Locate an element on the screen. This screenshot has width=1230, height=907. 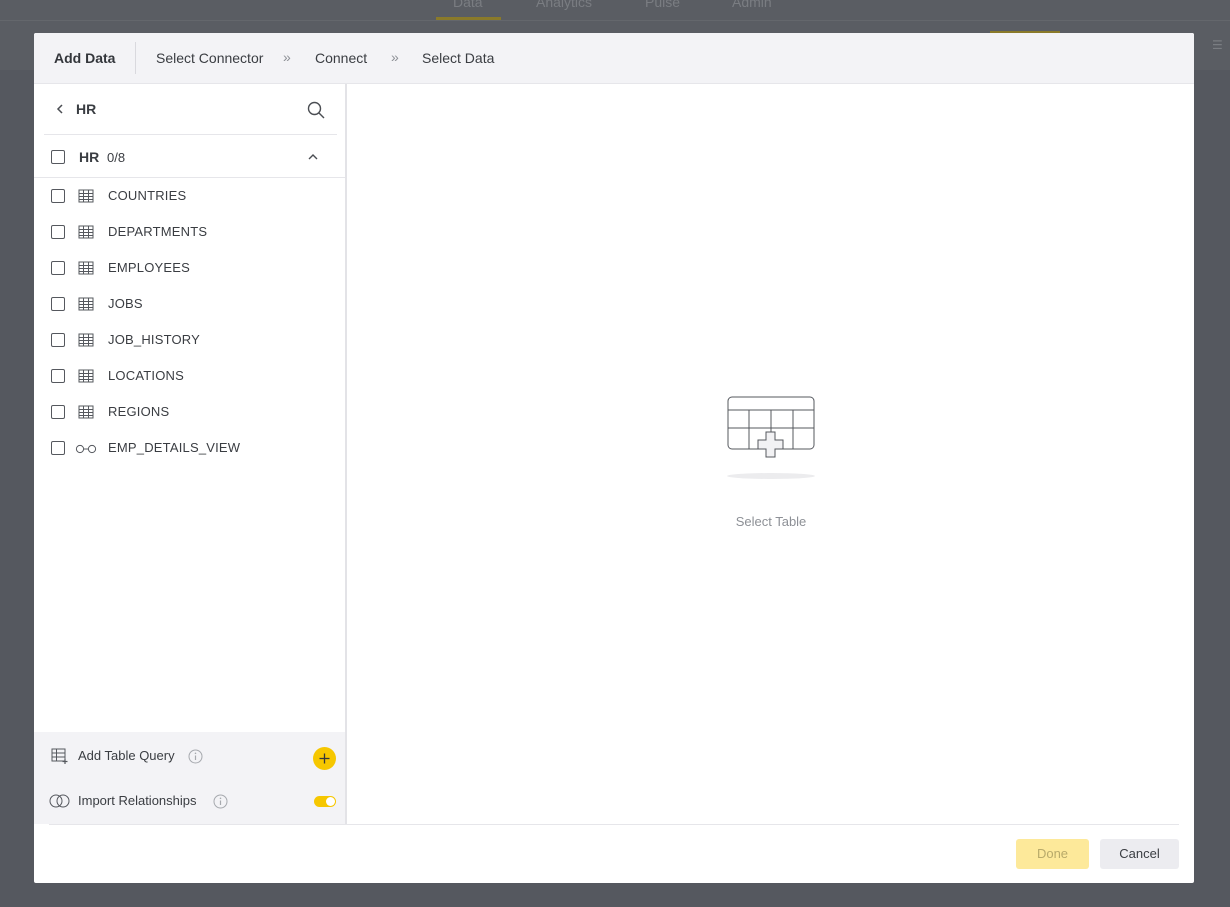
schema-selection-count: 0/8 is located at coordinates (116, 157).